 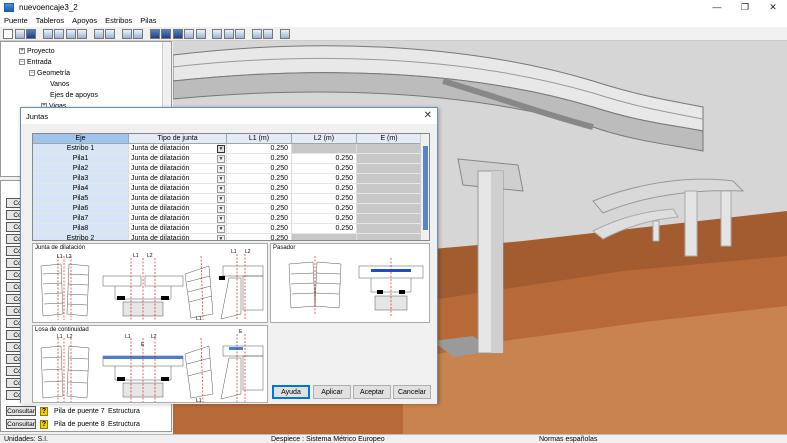 What do you see at coordinates (82, 33) in the screenshot?
I see `grid-remove-icon` at bounding box center [82, 33].